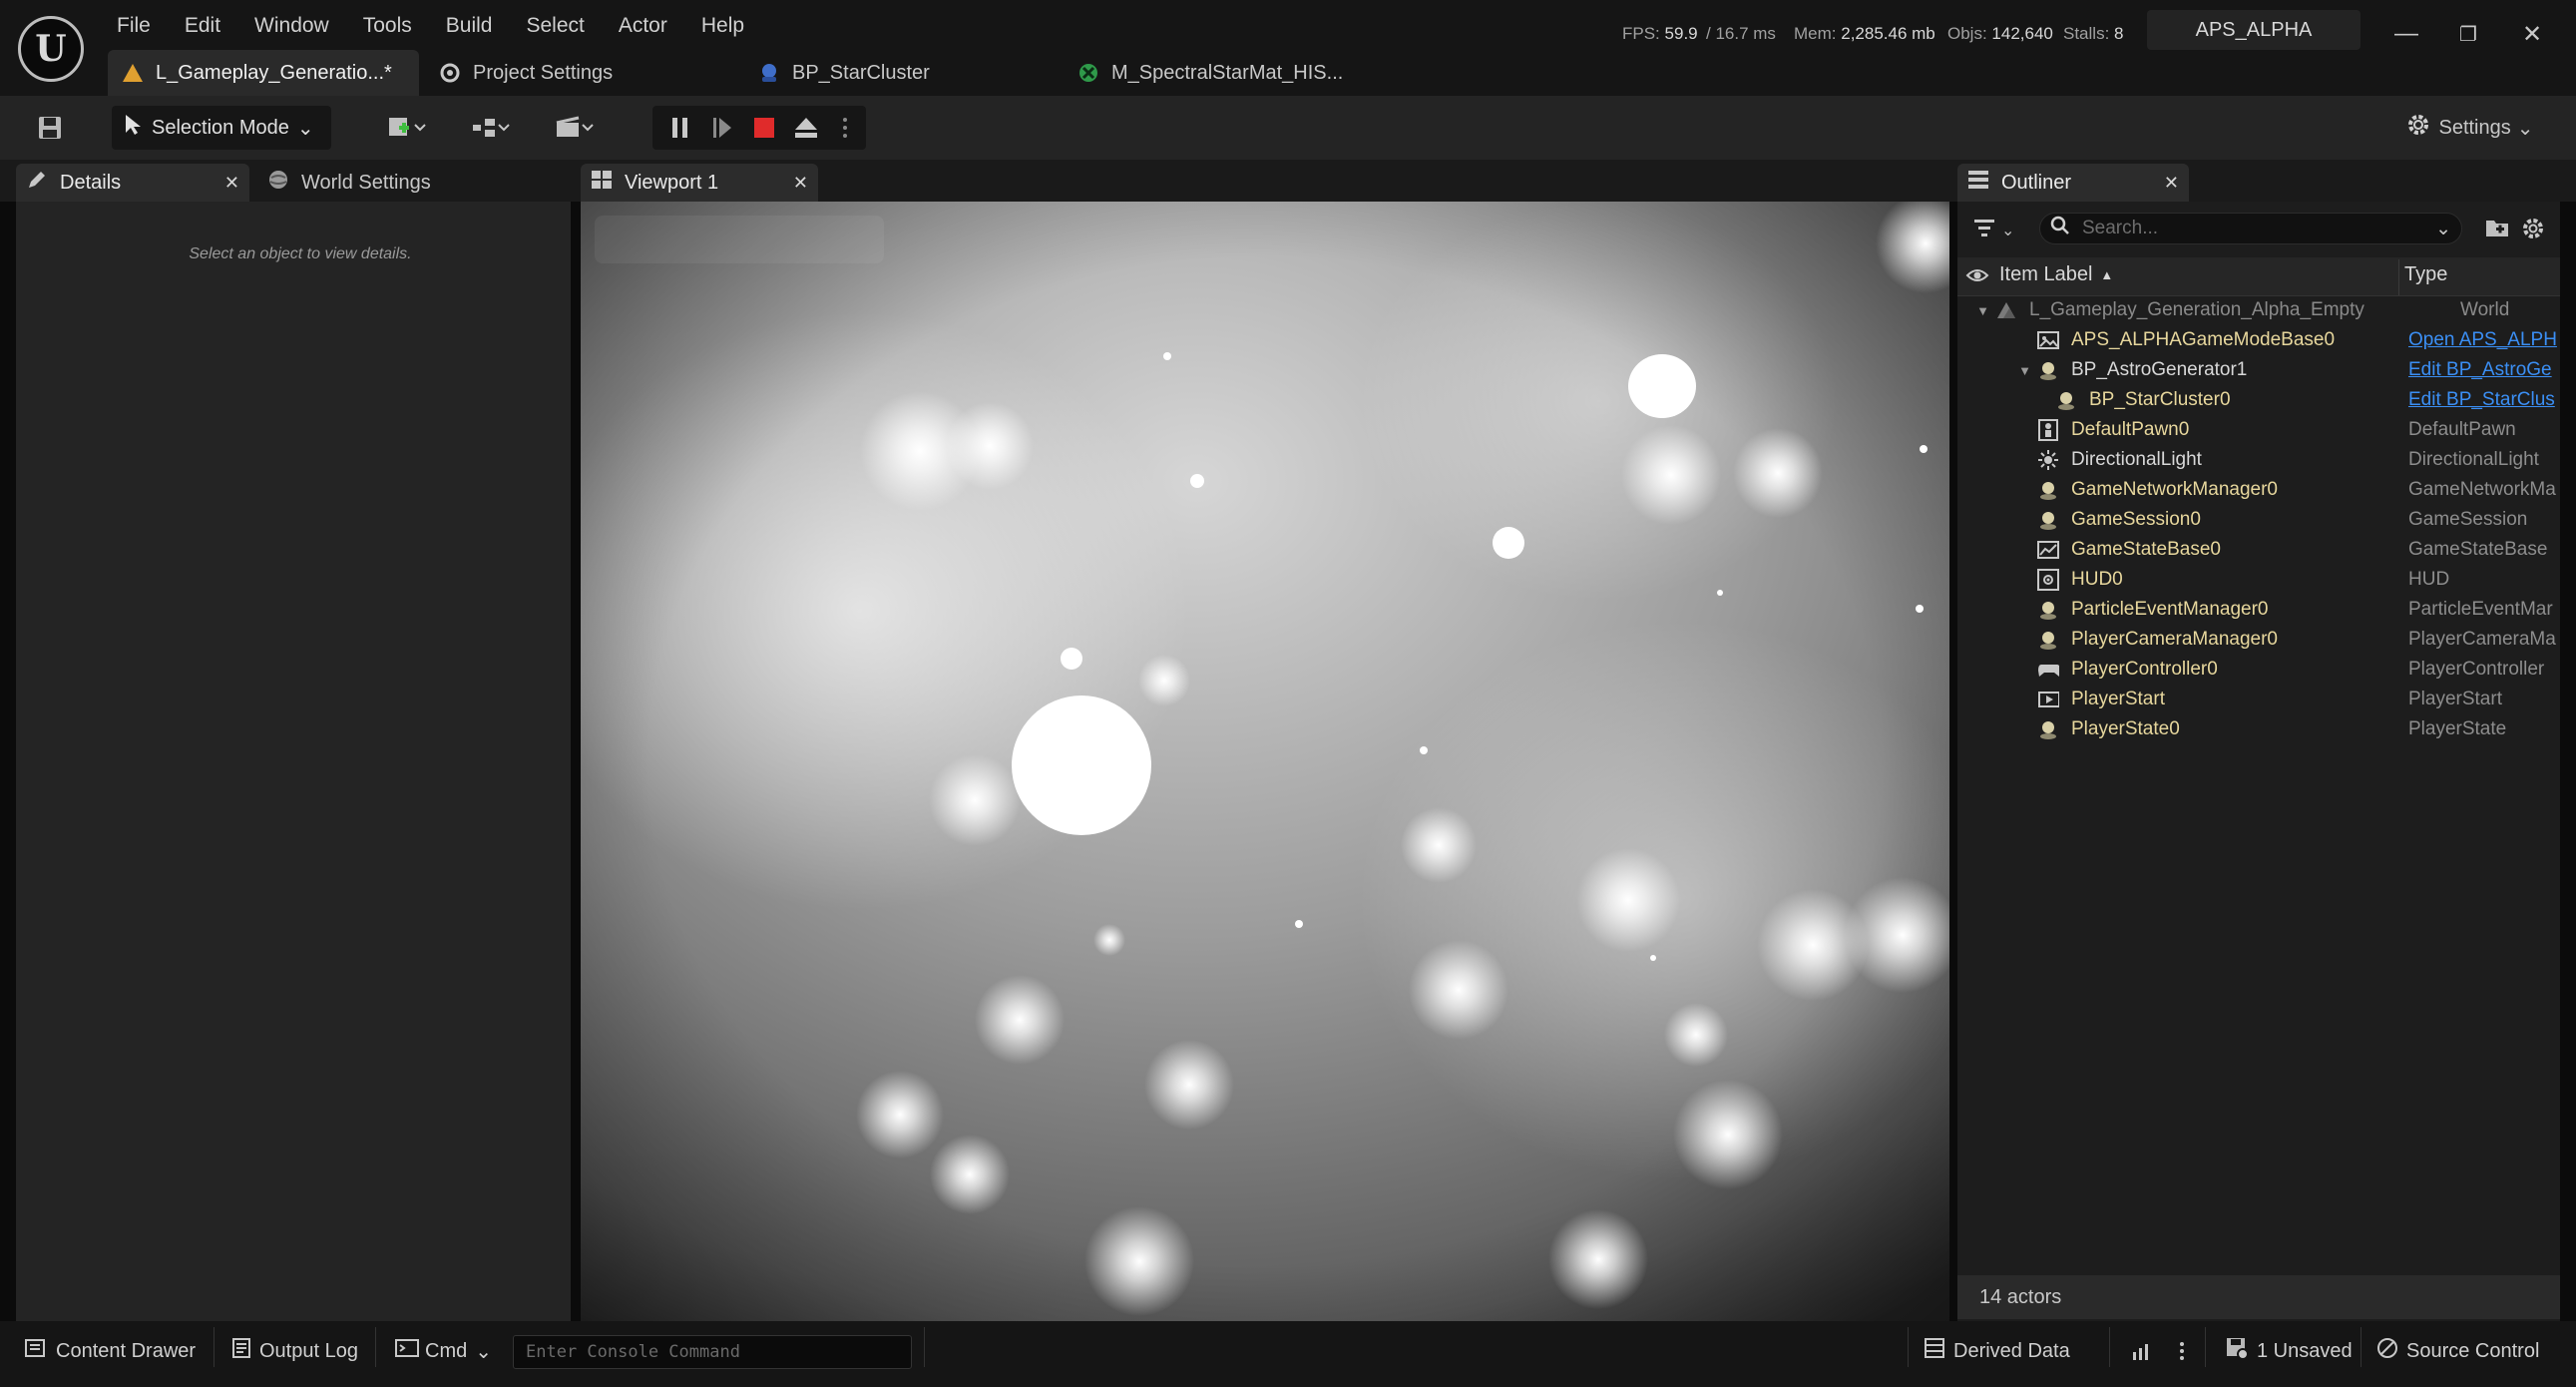 This screenshot has width=2576, height=1387. I want to click on outliner-row: PlayerStart PlayerStart, so click(2258, 700).